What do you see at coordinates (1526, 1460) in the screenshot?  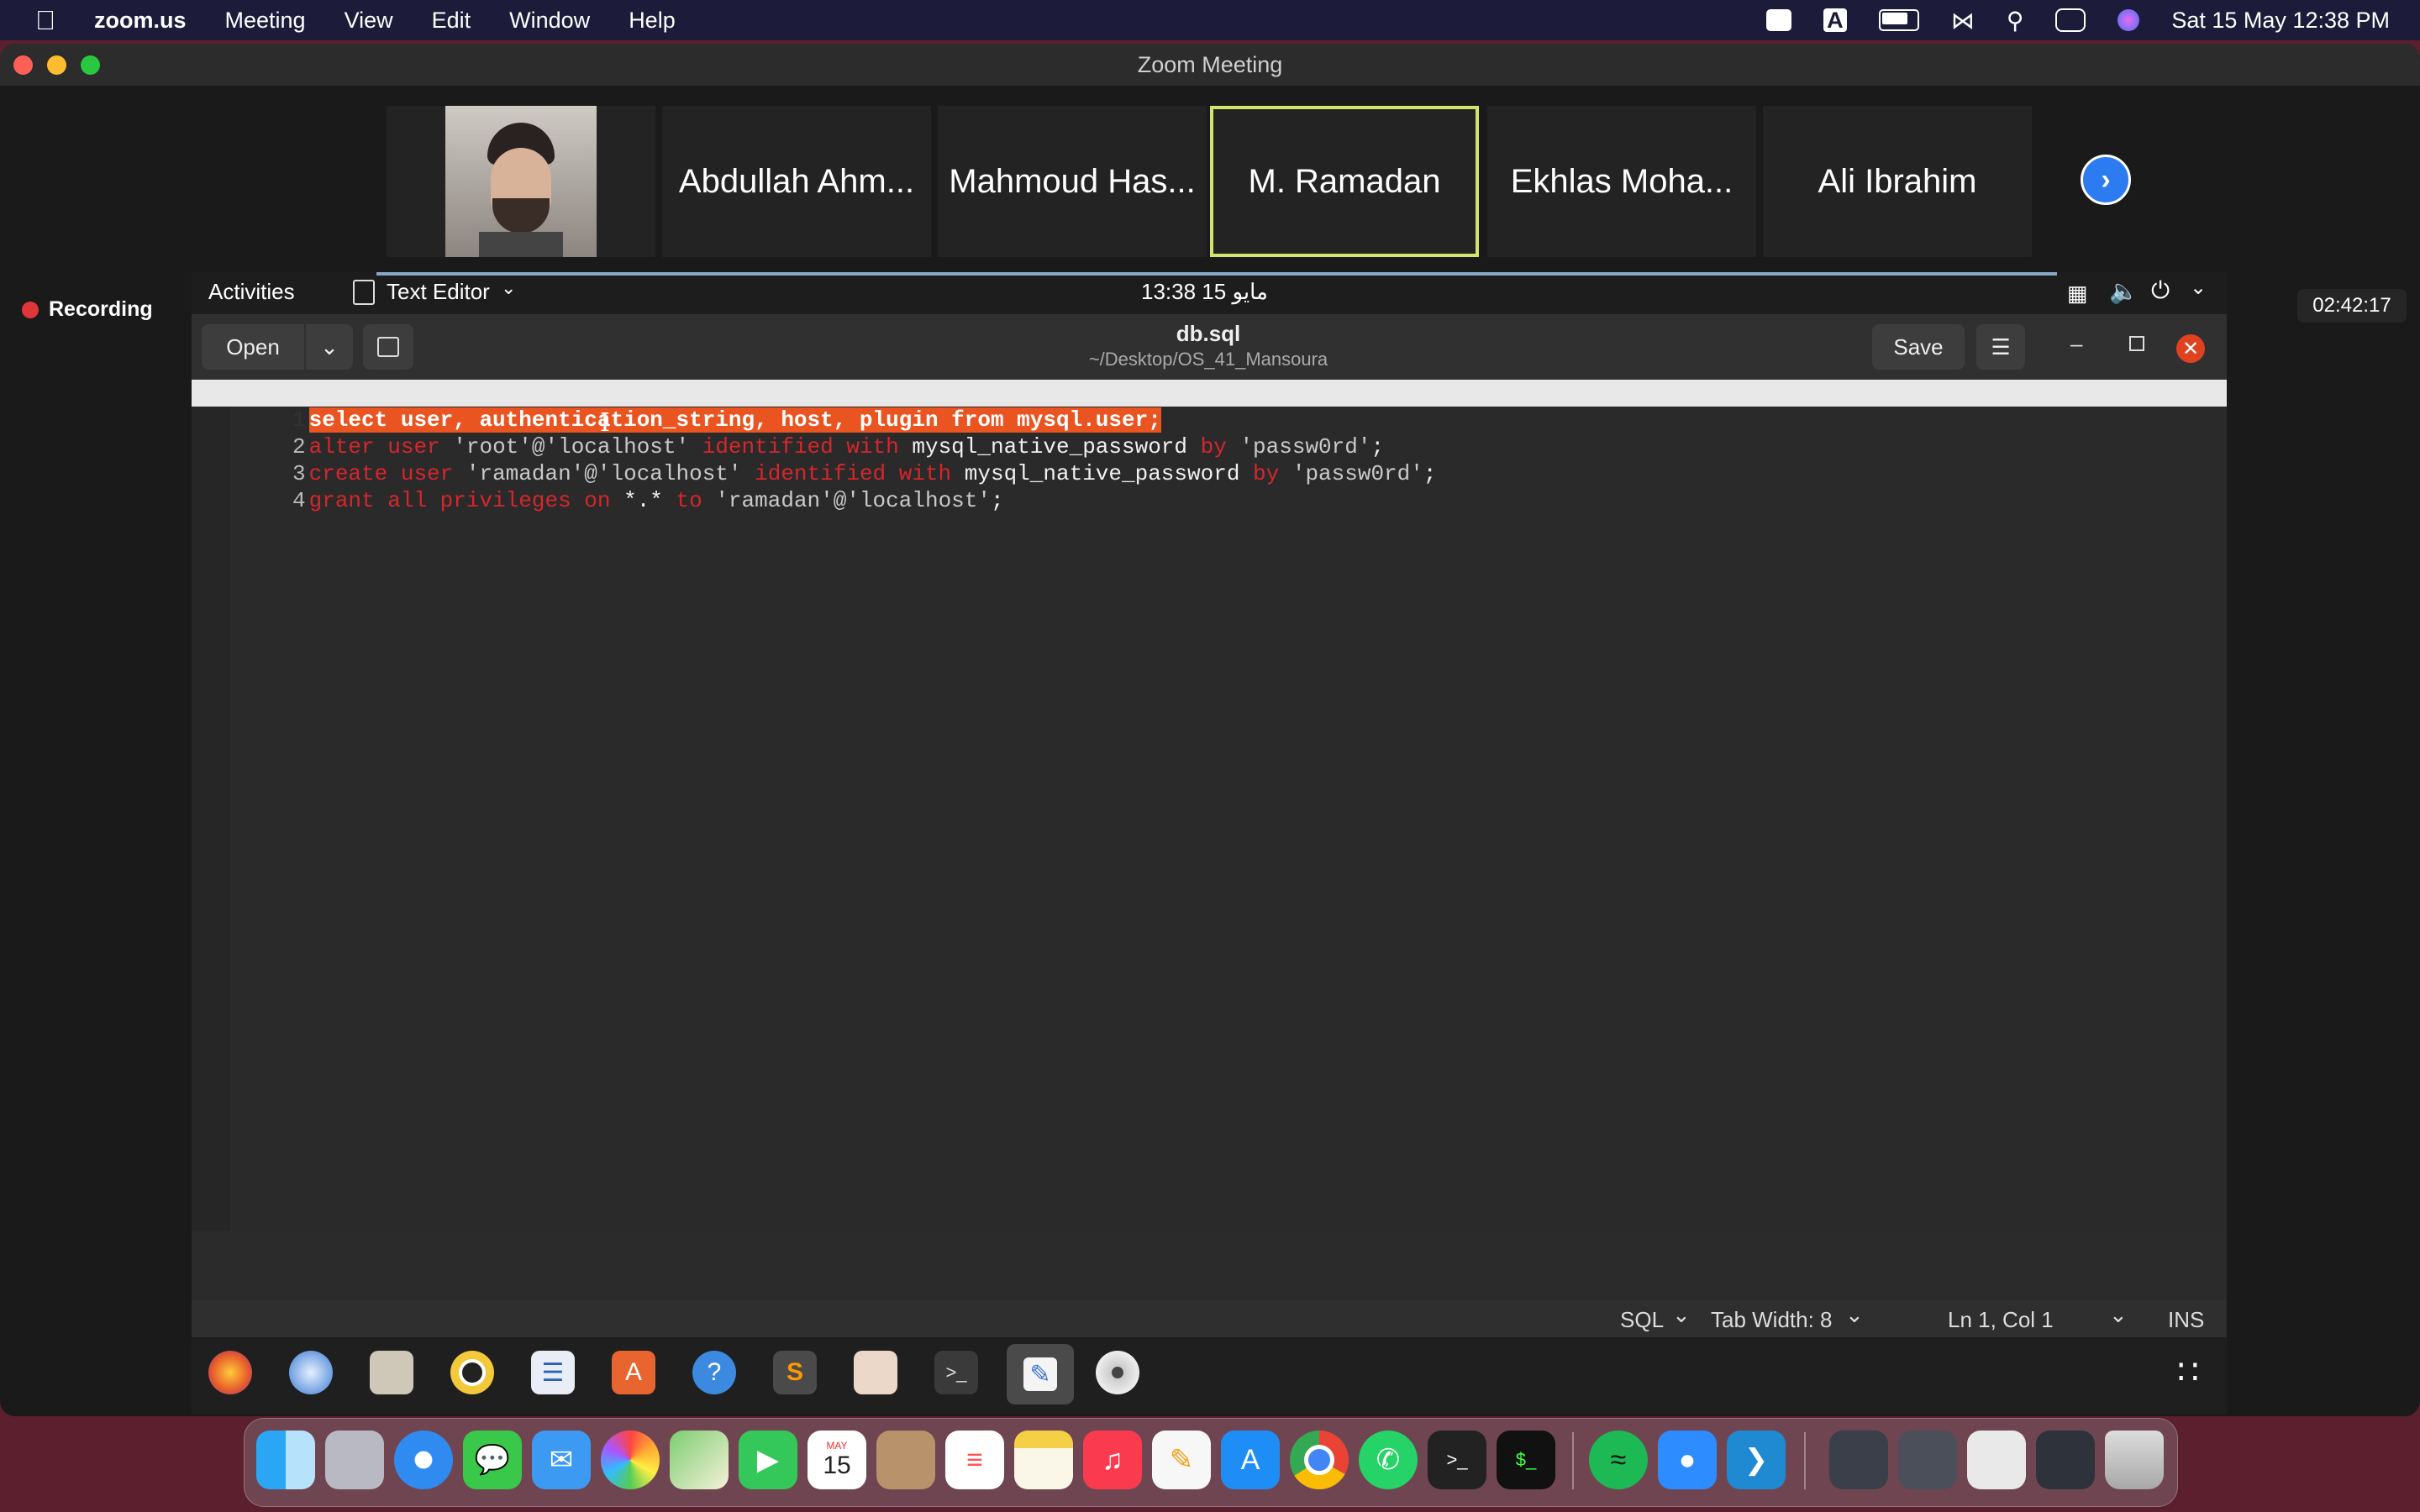 I see `iterm-icon: $_` at bounding box center [1526, 1460].